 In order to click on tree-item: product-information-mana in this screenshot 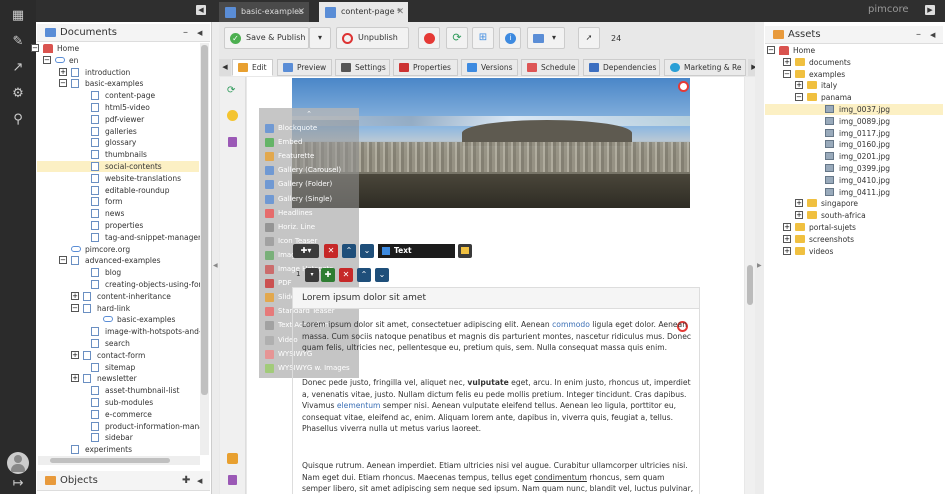, I will do `click(120, 426)`.